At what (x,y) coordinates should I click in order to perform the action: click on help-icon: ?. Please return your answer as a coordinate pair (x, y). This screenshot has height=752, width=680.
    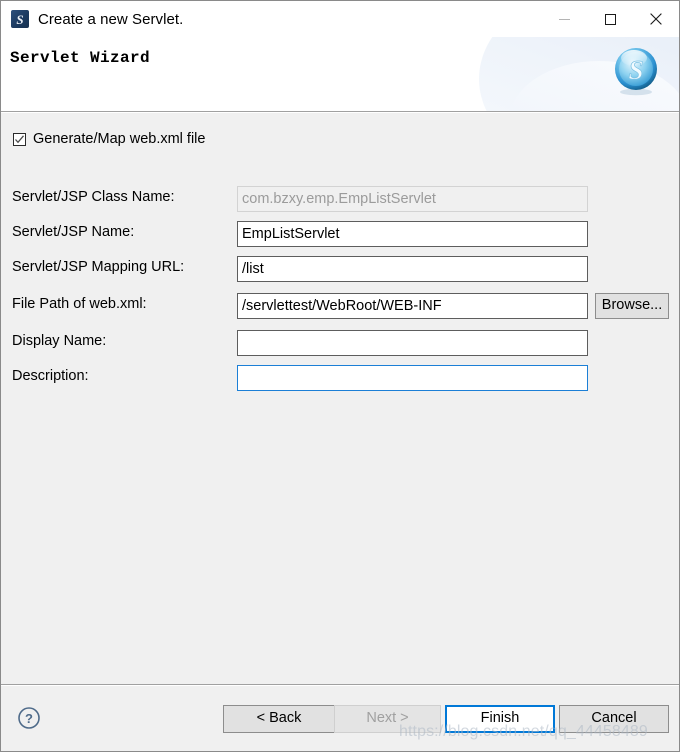
    Looking at the image, I should click on (29, 718).